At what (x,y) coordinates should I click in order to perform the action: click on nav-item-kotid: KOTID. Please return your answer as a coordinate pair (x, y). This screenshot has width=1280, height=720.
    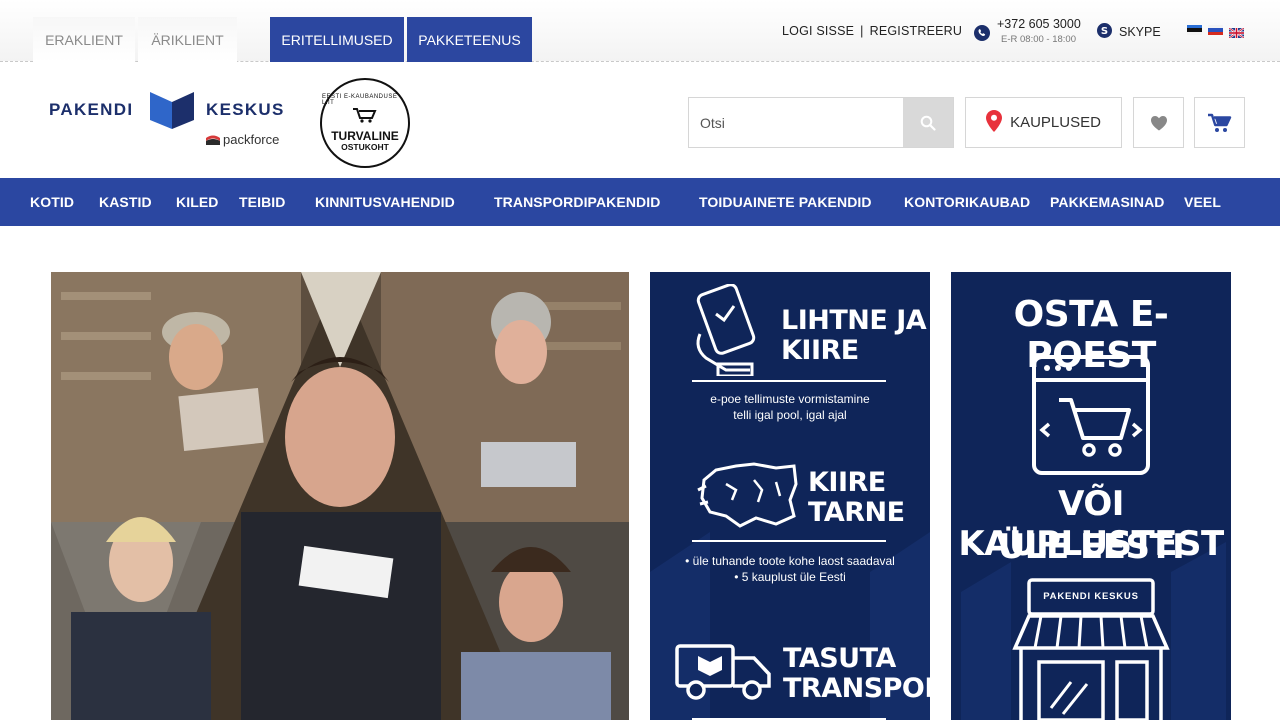
    Looking at the image, I should click on (52, 202).